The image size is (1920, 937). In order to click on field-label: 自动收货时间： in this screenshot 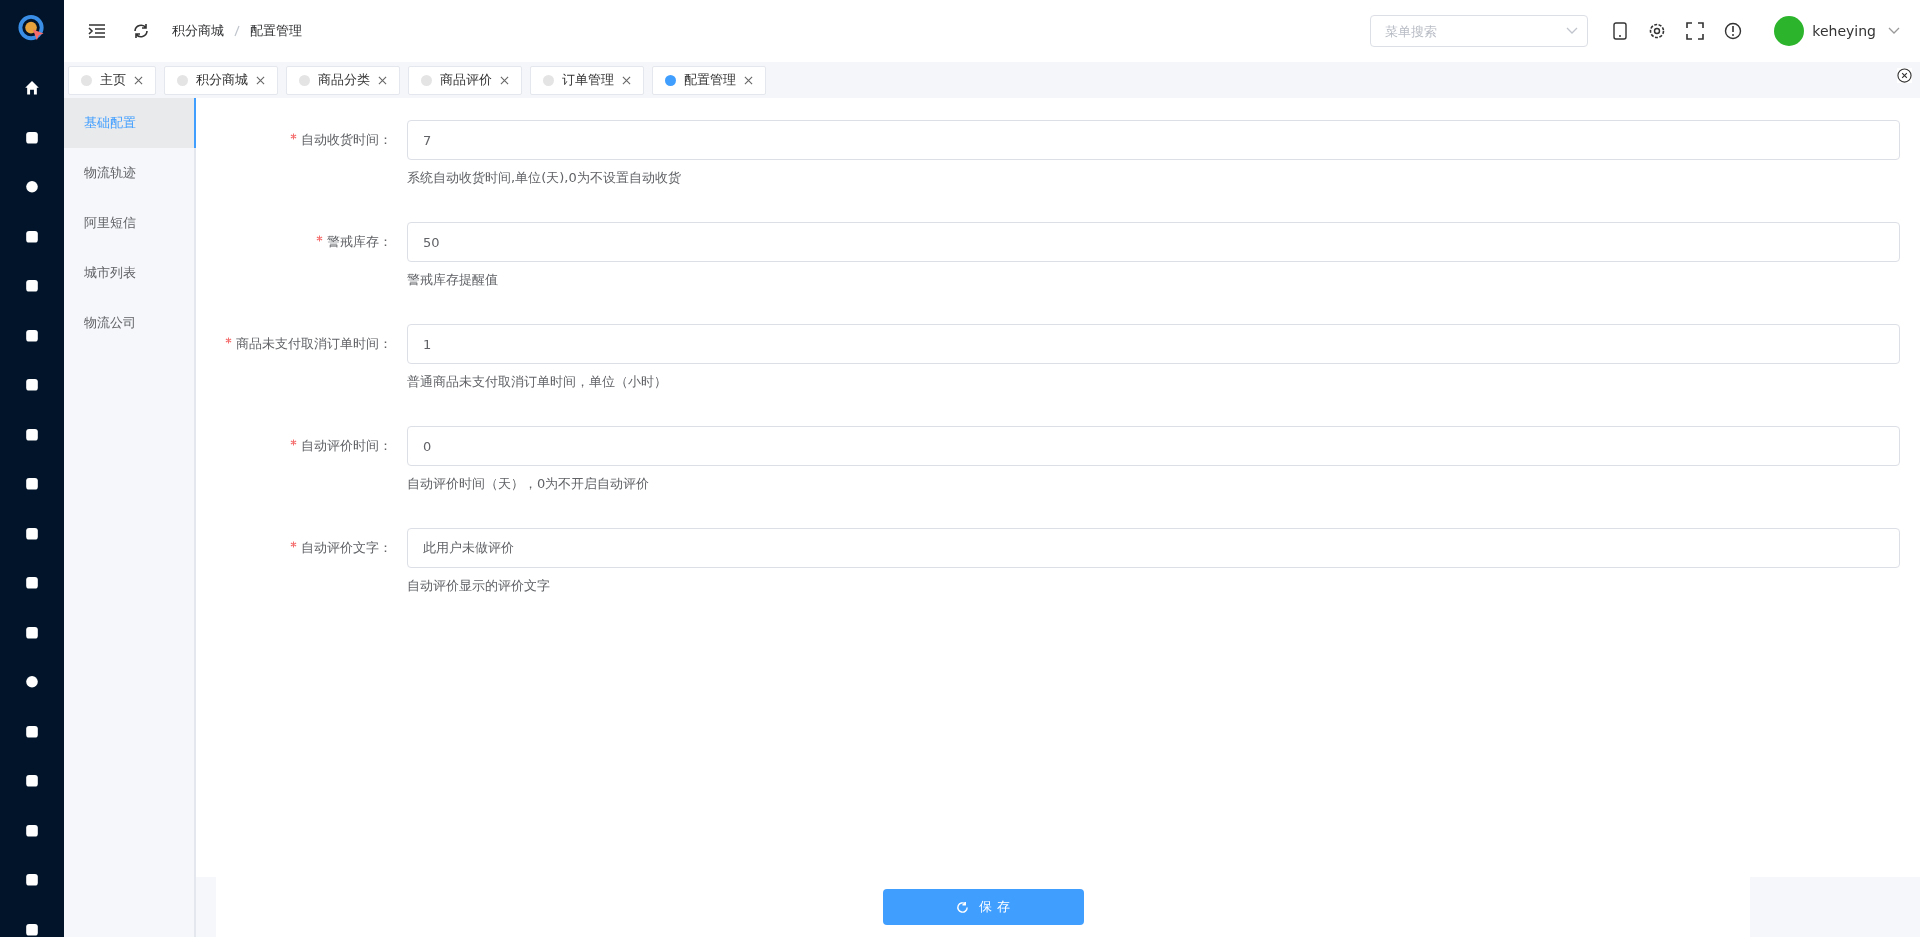, I will do `click(346, 139)`.